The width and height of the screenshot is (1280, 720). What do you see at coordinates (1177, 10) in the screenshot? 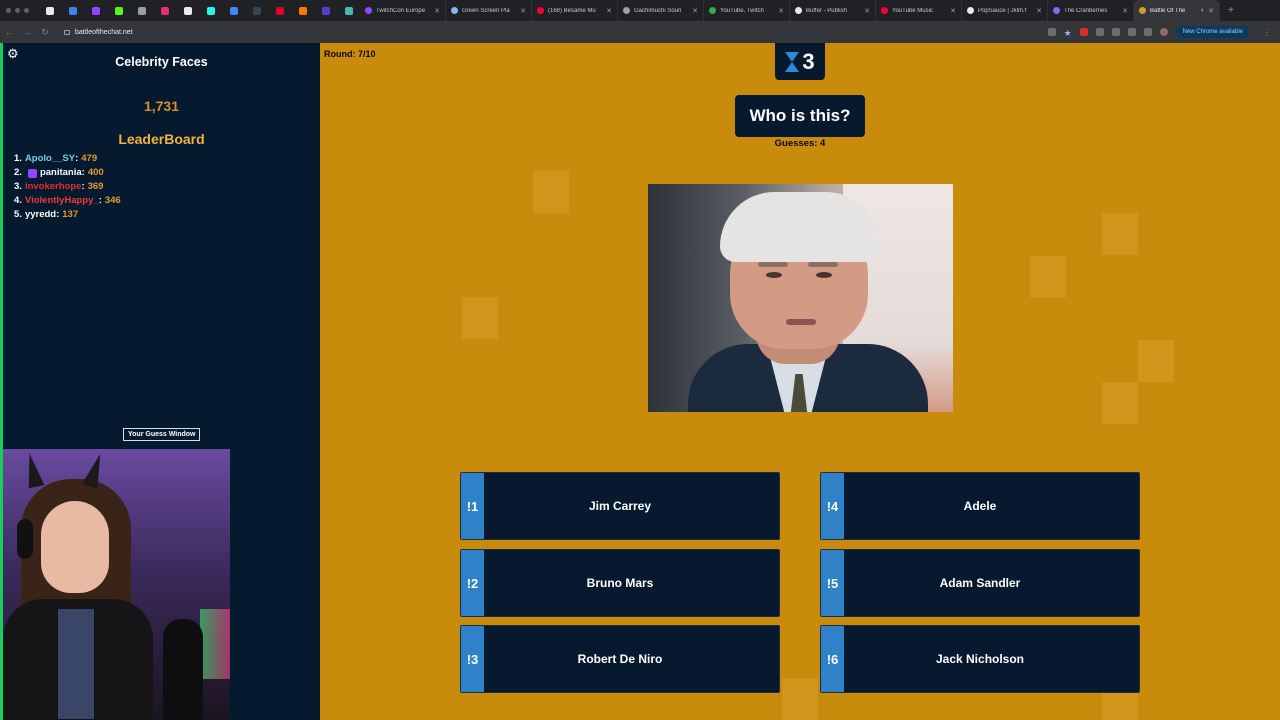
I see `browser-tab-active: Battle Of The ◖ ✕` at bounding box center [1177, 10].